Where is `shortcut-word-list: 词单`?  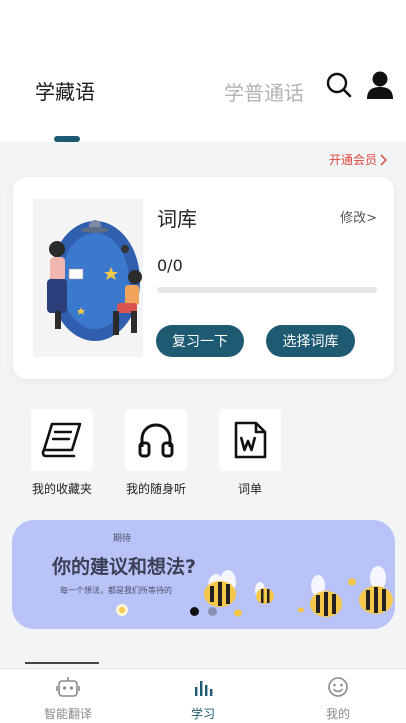 shortcut-word-list: 词单 is located at coordinates (250, 453).